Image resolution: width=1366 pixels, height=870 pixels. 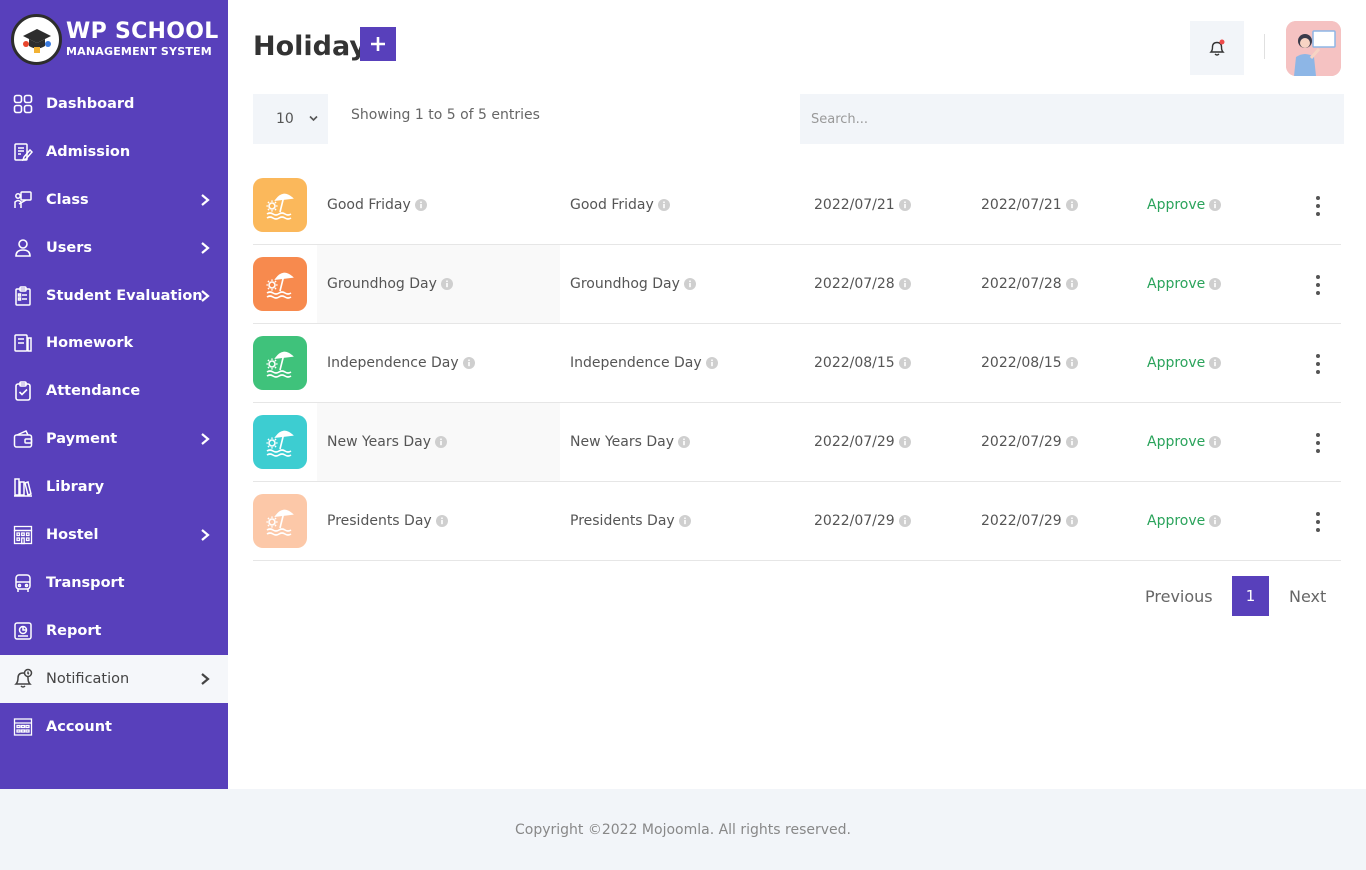 I want to click on holiday-description: New Years Day, so click(x=630, y=442).